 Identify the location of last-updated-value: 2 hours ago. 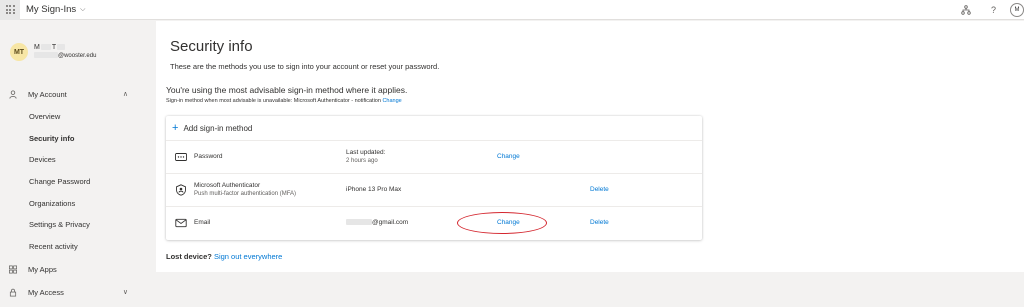
(362, 161).